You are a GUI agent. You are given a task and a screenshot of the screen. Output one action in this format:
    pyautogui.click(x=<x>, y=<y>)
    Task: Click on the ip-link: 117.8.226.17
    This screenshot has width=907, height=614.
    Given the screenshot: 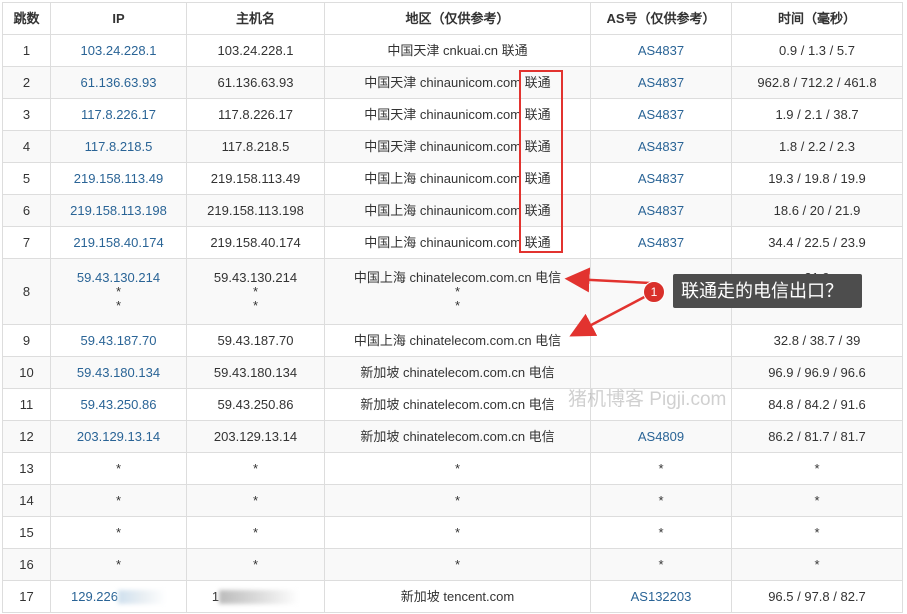 What is the action you would take?
    pyautogui.click(x=118, y=114)
    